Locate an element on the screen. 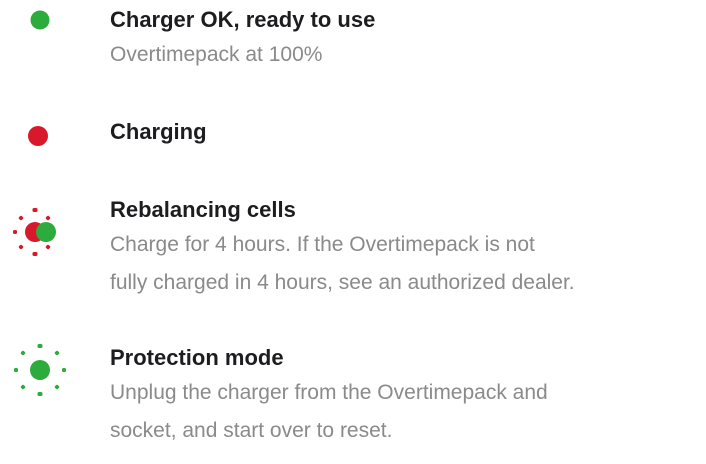 The width and height of the screenshot is (706, 464). flashing-red-green-light-icon is located at coordinates (40, 232).